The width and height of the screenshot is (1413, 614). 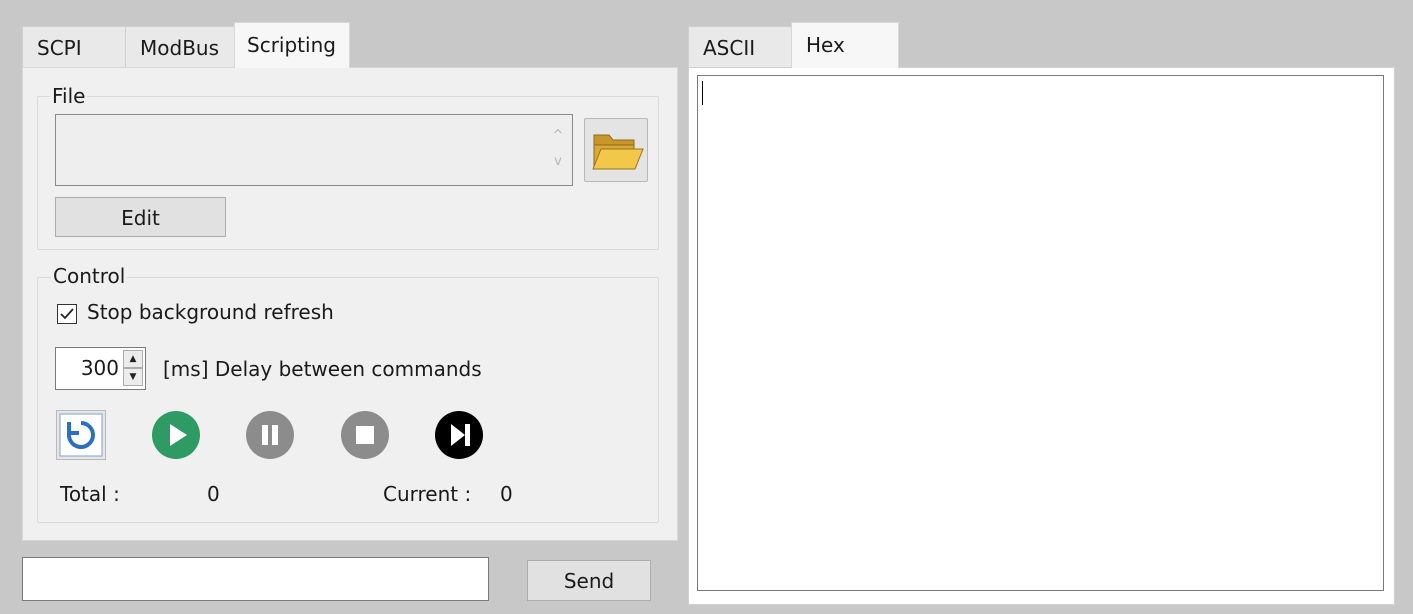 I want to click on tab-scripting-label: Scripting, so click(x=291, y=45).